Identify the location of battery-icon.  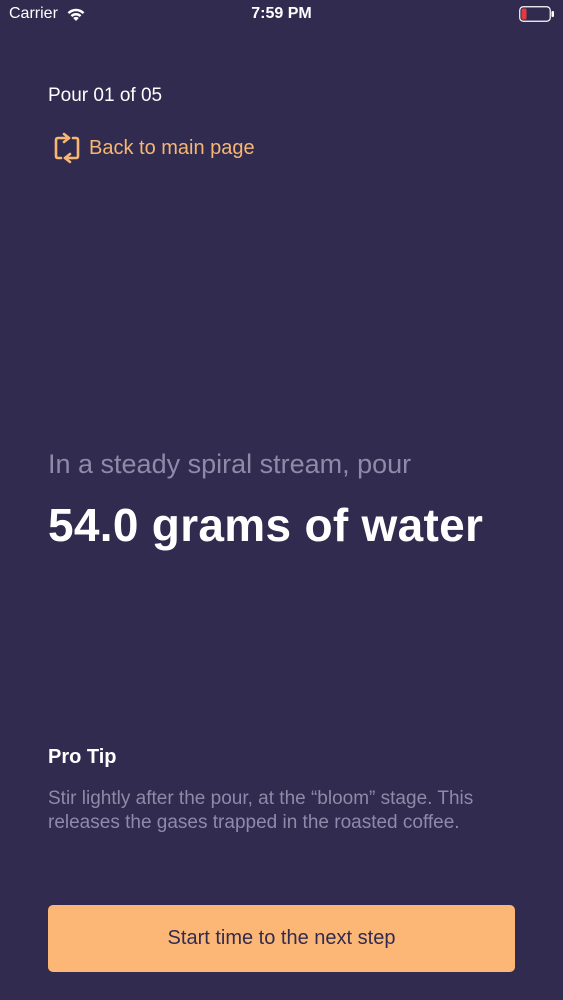
(536, 14).